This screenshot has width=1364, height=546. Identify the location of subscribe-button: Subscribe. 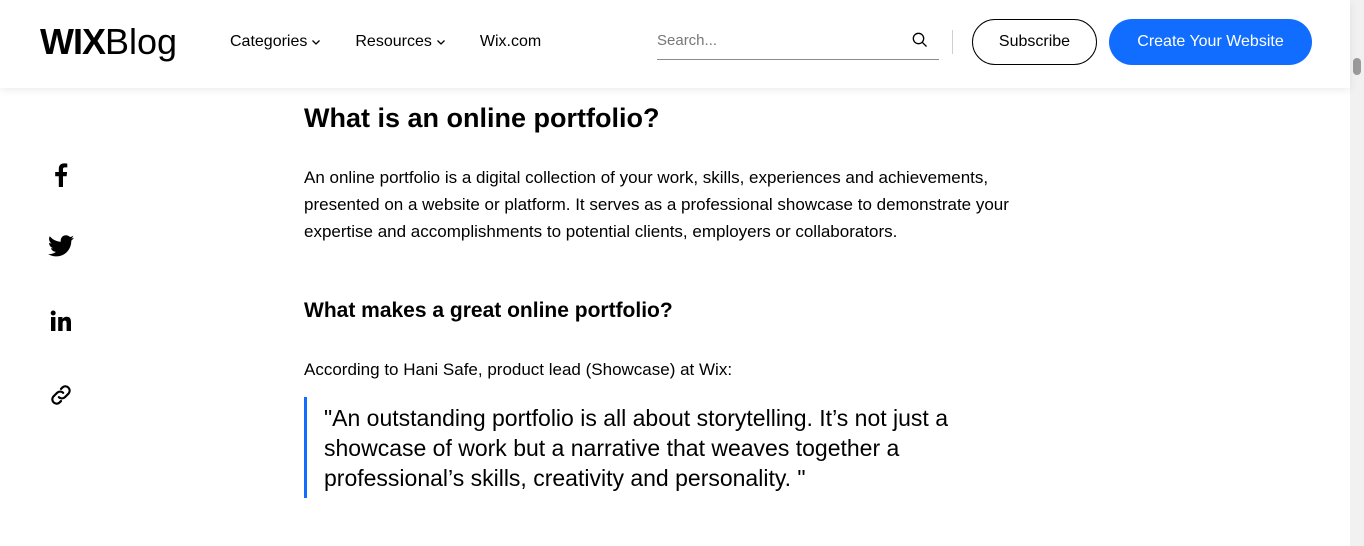
(1034, 42).